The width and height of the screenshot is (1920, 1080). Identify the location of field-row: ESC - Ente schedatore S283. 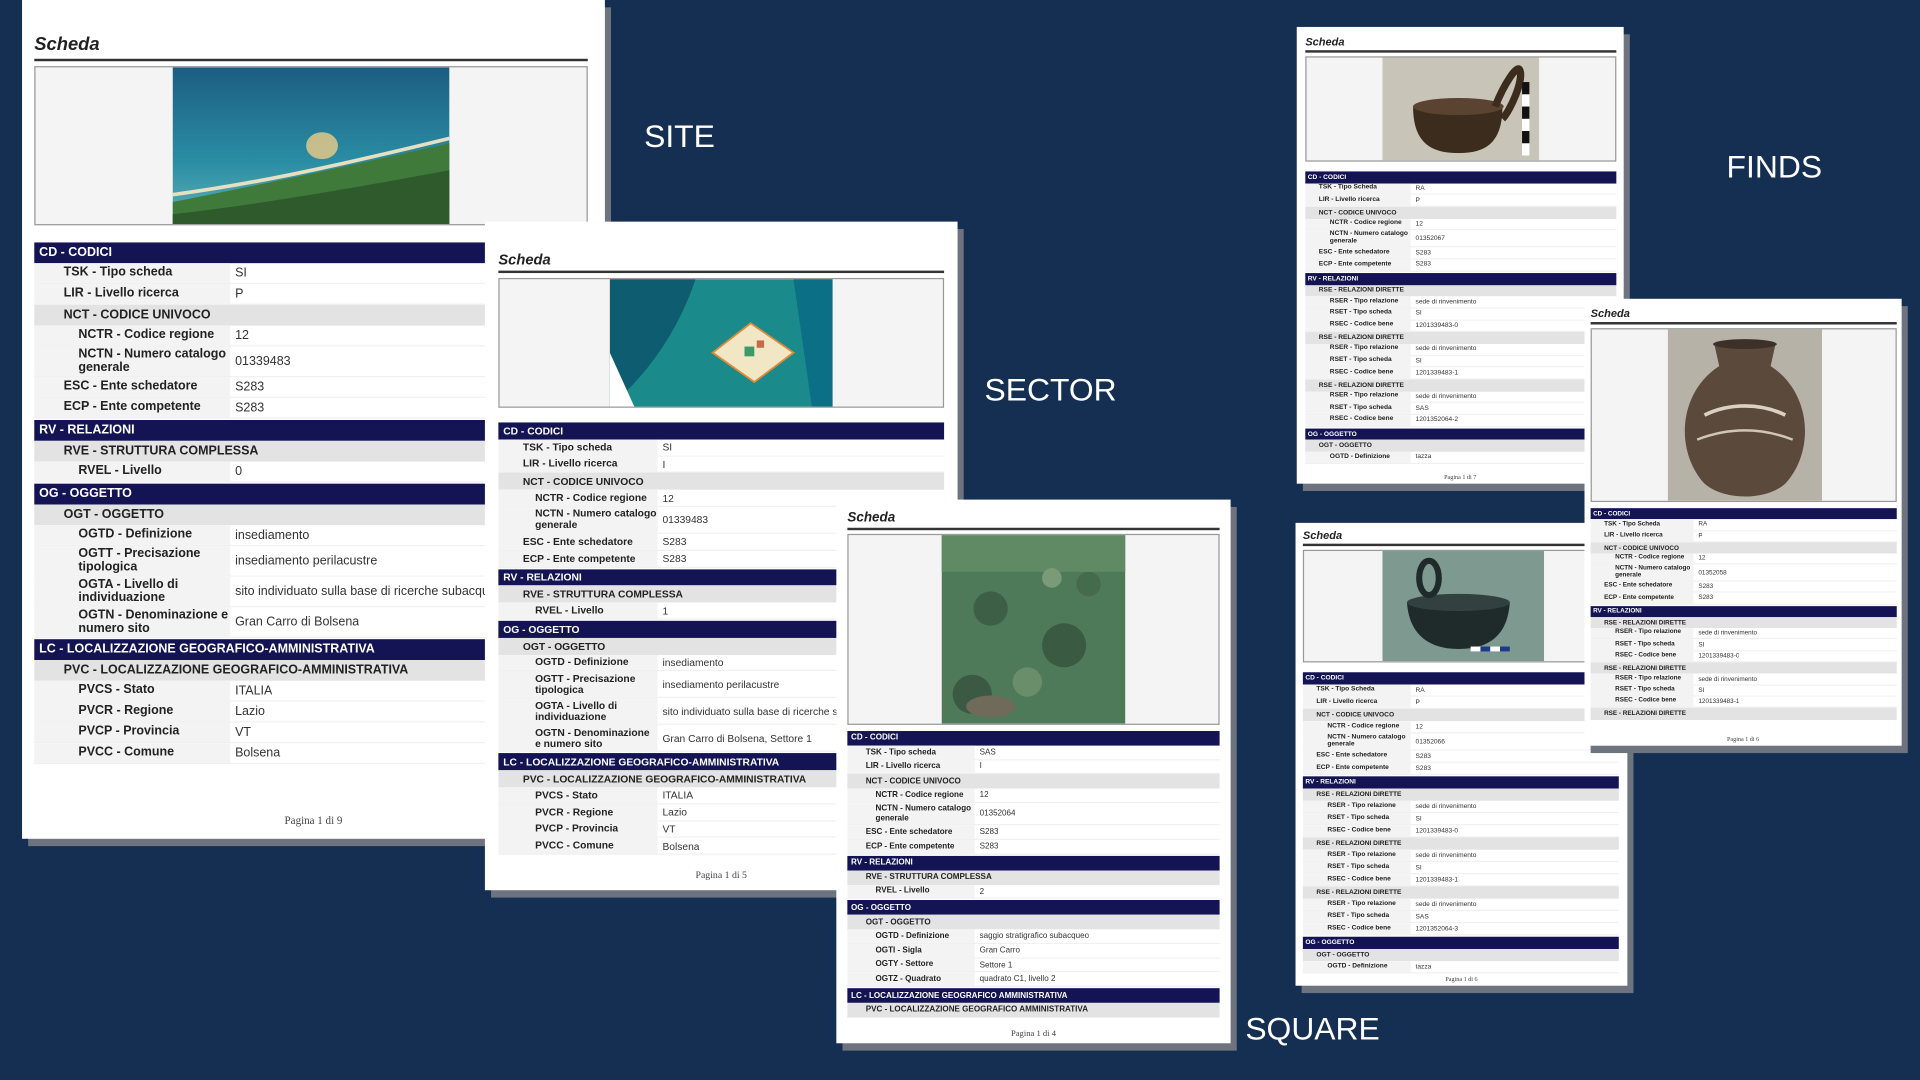
(1461, 253).